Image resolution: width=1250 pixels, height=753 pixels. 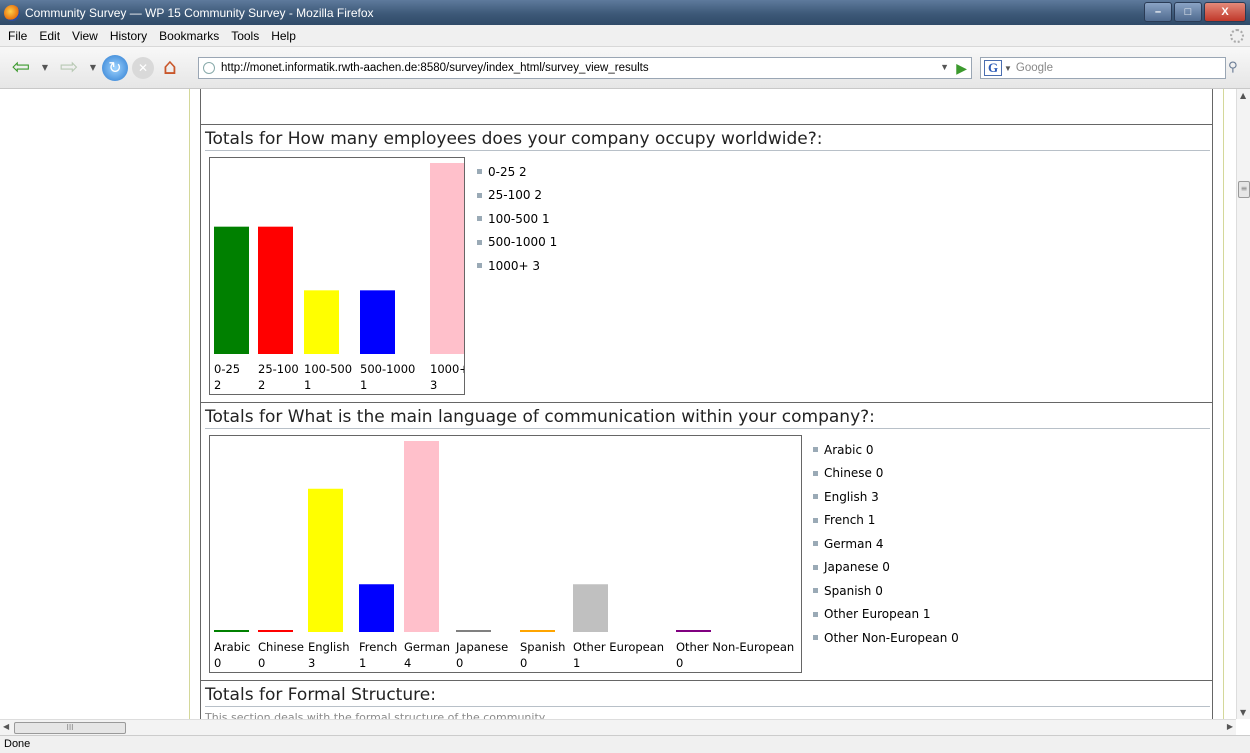 I want to click on menu-file: File, so click(x=17, y=36).